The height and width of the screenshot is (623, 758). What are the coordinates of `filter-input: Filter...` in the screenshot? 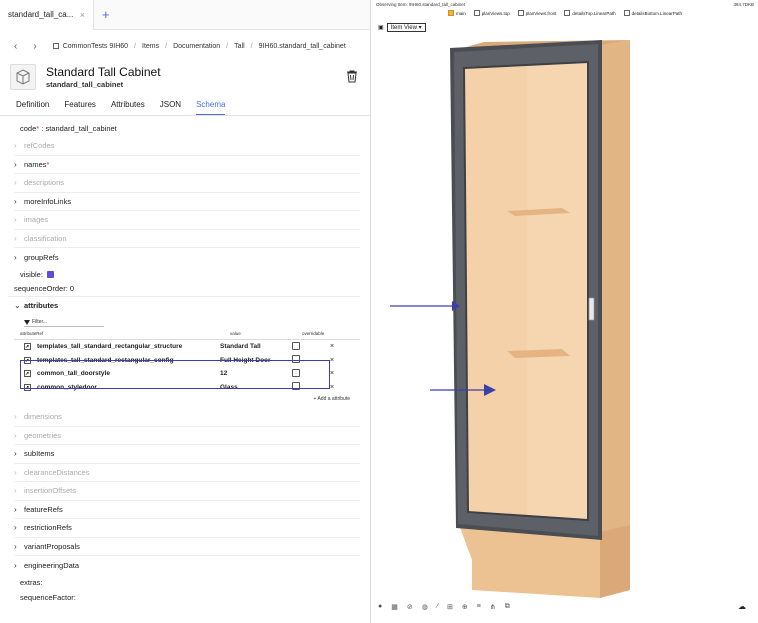 It's located at (64, 323).